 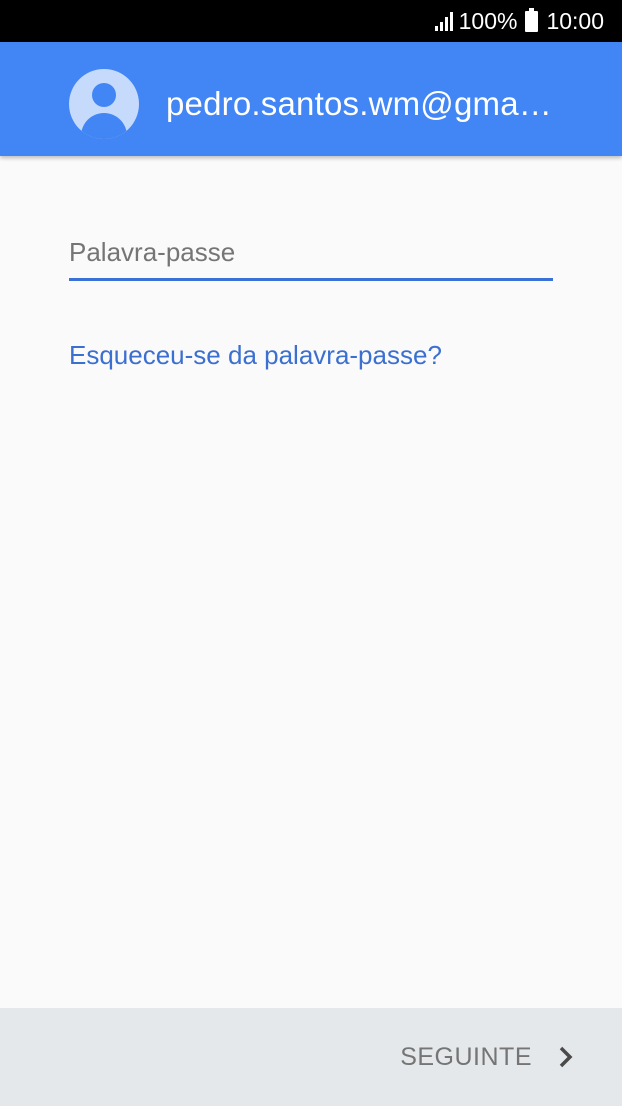 I want to click on status-bar: 100% 10:00, so click(x=311, y=21).